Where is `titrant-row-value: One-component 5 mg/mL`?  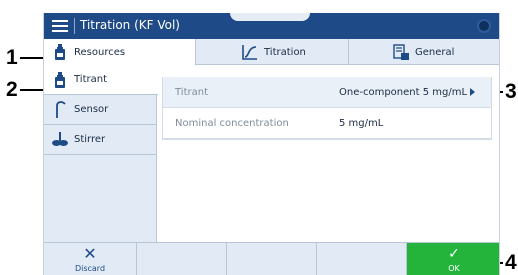
titrant-row-value: One-component 5 mg/mL is located at coordinates (403, 92).